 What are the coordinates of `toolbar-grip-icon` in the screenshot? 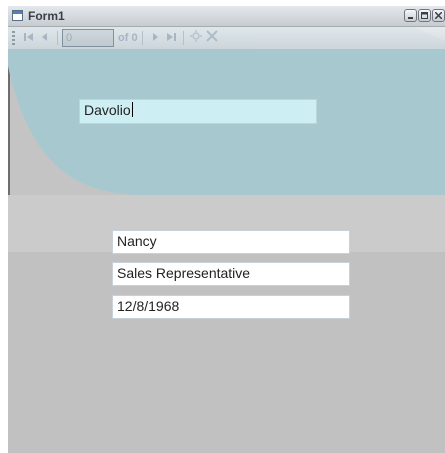 It's located at (13, 38).